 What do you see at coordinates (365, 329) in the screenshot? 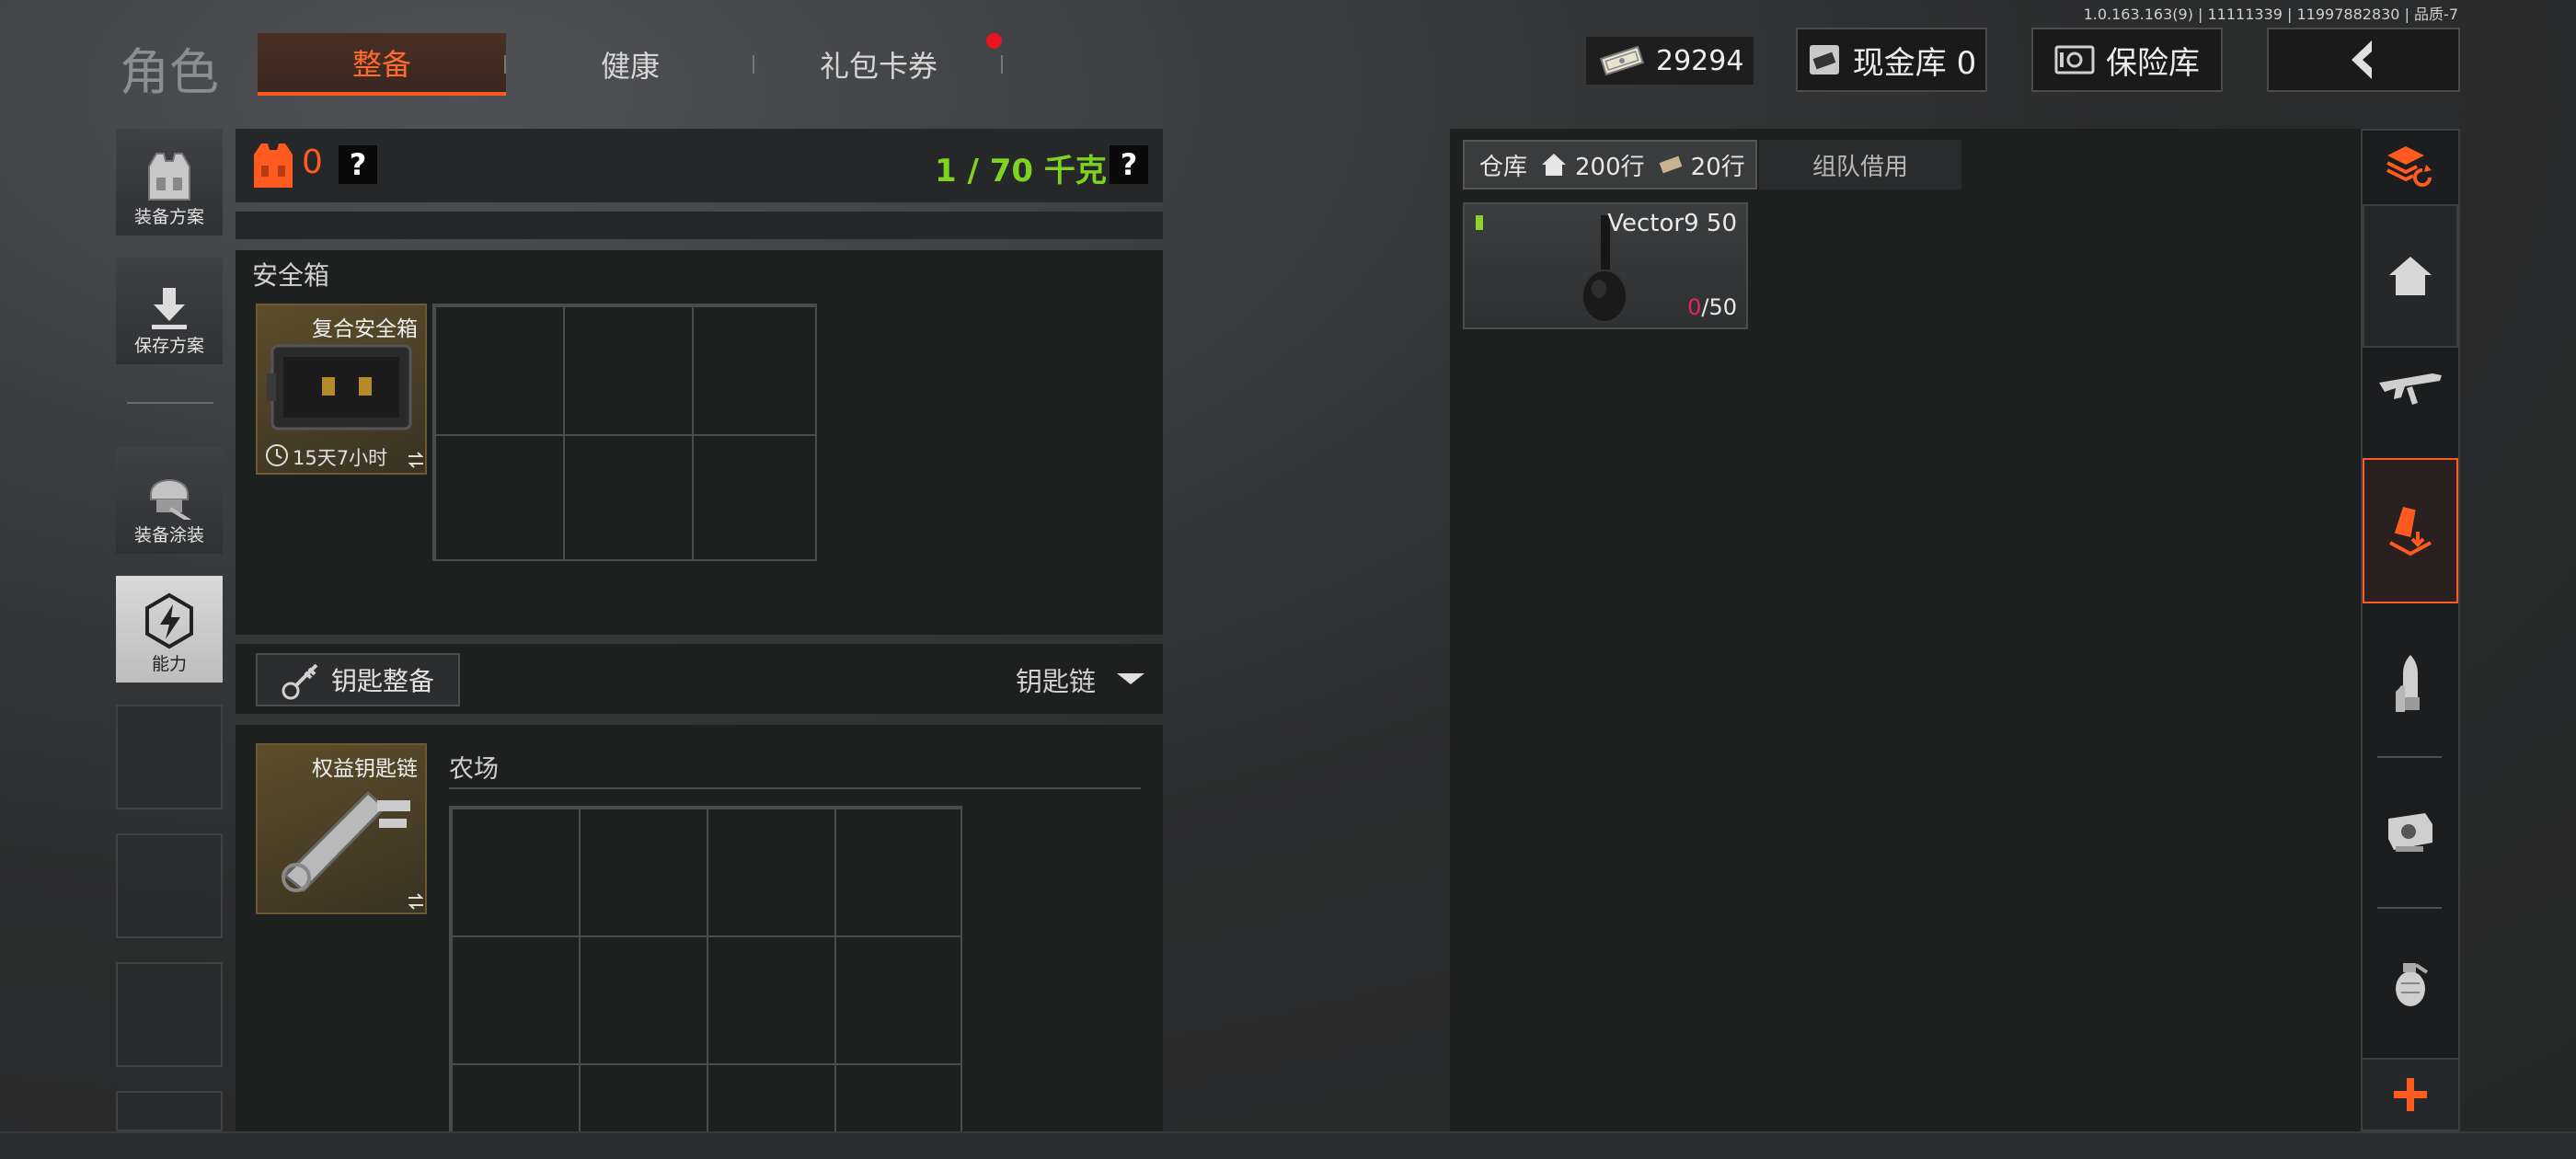
I see `safe-box-item-name: 复合安全箱` at bounding box center [365, 329].